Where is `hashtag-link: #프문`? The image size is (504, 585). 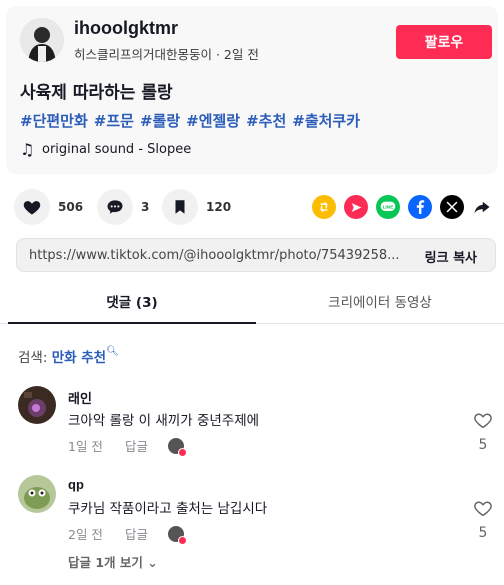
hashtag-link: #프문 is located at coordinates (114, 121).